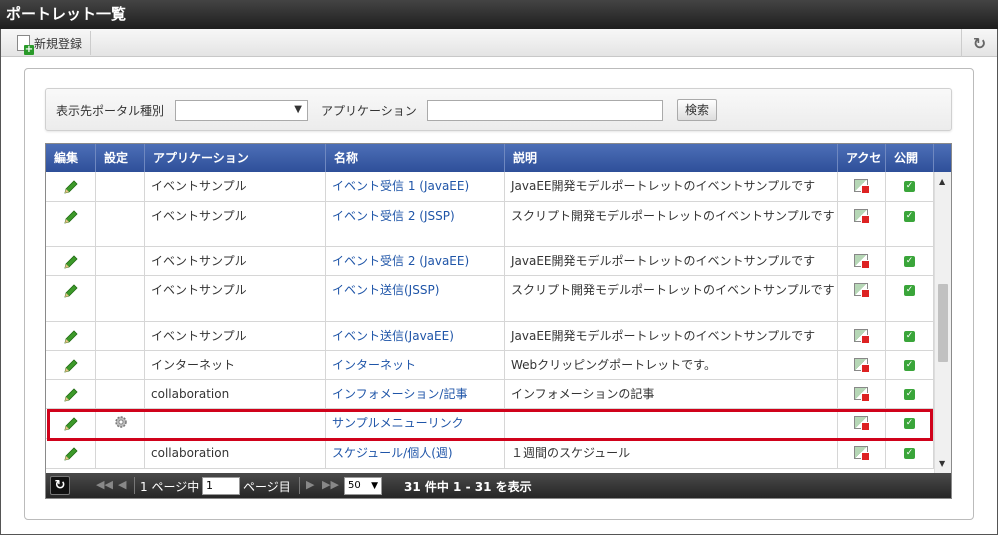 The height and width of the screenshot is (535, 998). Describe the element at coordinates (415, 158) in the screenshot. I see `header-name: 名称` at that location.